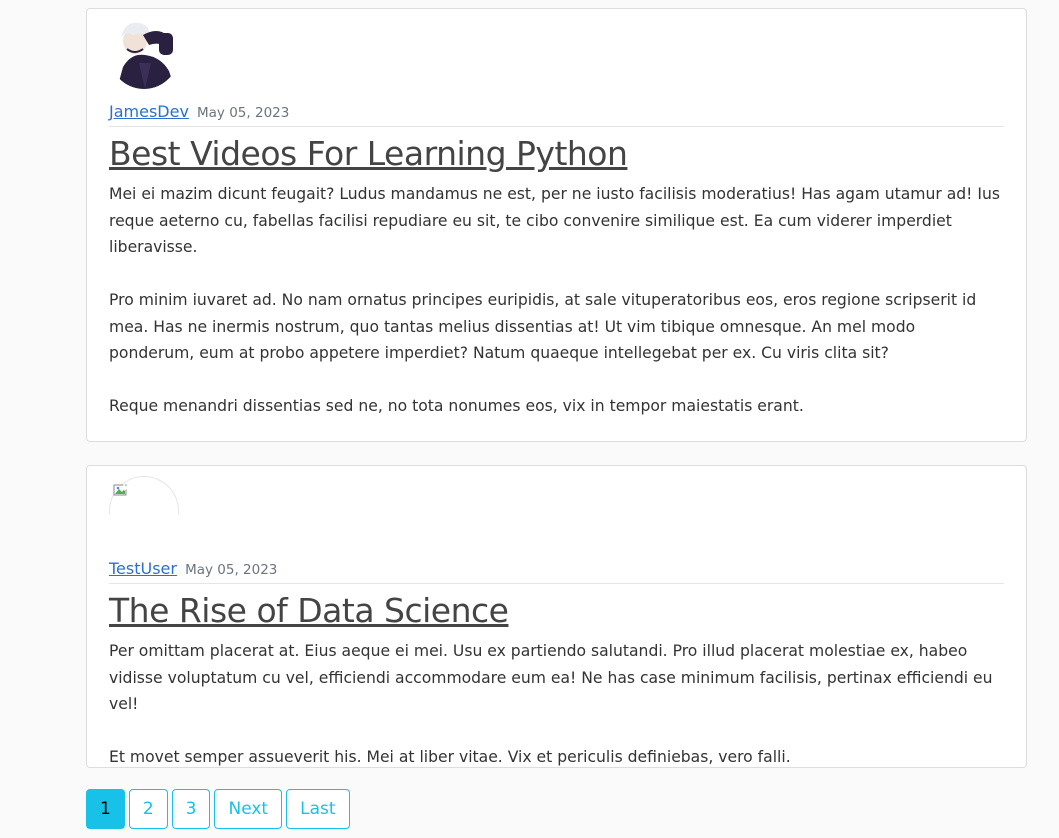 This screenshot has width=1059, height=838. Describe the element at coordinates (143, 568) in the screenshot. I see `author-link: TestUser` at that location.